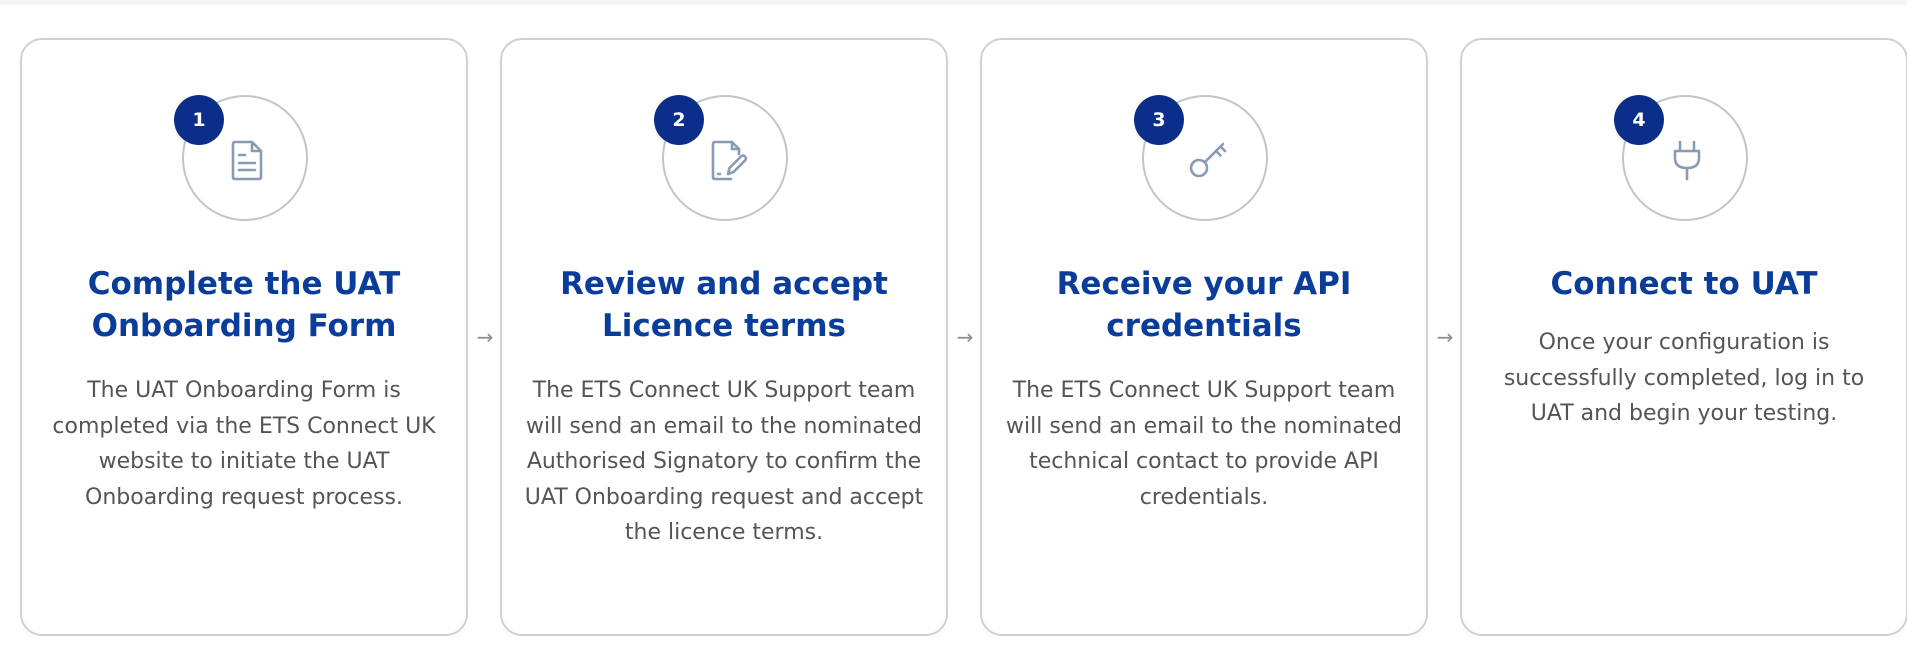 The height and width of the screenshot is (651, 1907). I want to click on step-4-title: Connect to UAT, so click(1684, 284).